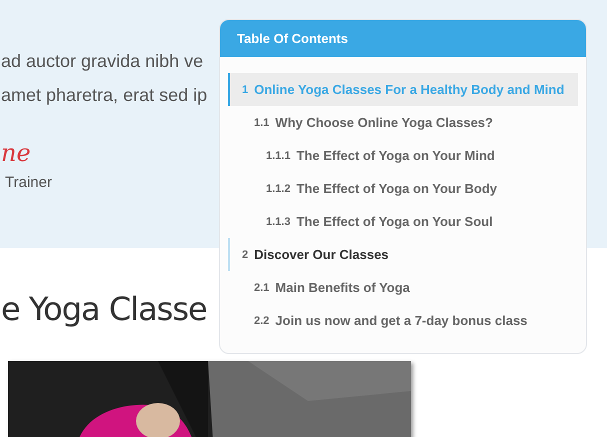 This screenshot has width=607, height=437. Describe the element at coordinates (403, 287) in the screenshot. I see `toc-link: 2.1 Main Benefits of Yoga` at that location.